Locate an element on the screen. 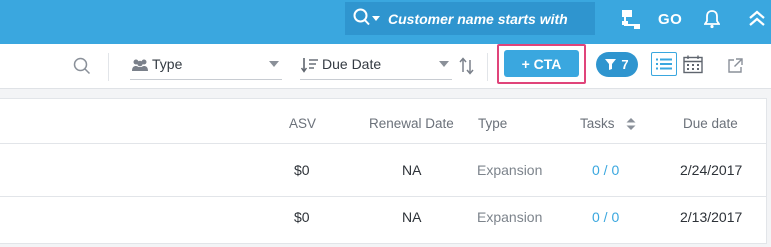 The image size is (771, 247). filter-button: 7 is located at coordinates (617, 64).